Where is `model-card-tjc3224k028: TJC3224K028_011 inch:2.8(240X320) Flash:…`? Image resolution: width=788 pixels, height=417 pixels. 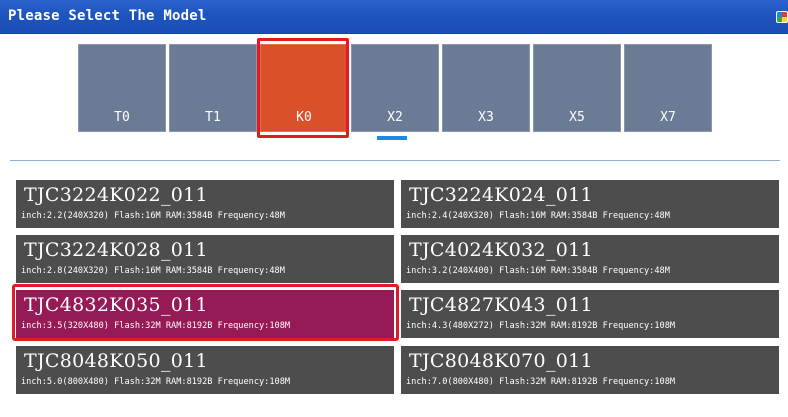 model-card-tjc3224k028: TJC3224K028_011 inch:2.8(240X320) Flash:… is located at coordinates (205, 259).